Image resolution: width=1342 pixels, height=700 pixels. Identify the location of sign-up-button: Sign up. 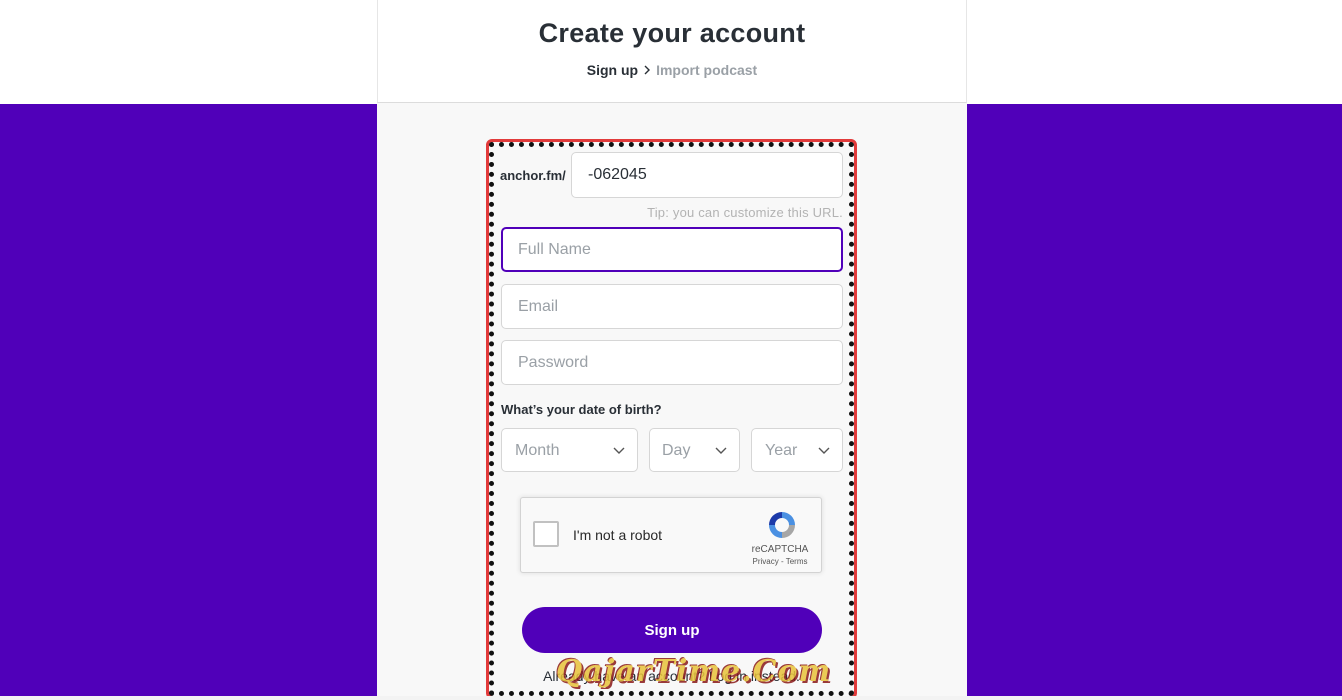
(672, 630).